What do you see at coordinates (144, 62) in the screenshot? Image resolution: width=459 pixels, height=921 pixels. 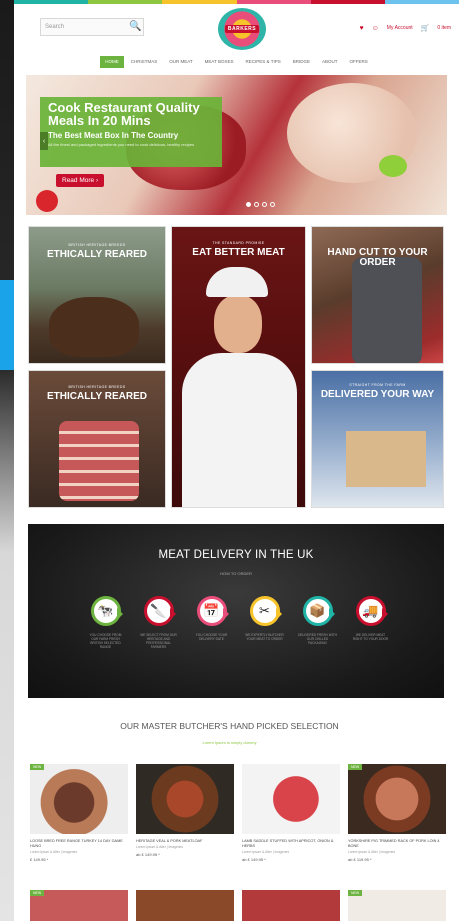 I see `nav-christmas: Christmas` at bounding box center [144, 62].